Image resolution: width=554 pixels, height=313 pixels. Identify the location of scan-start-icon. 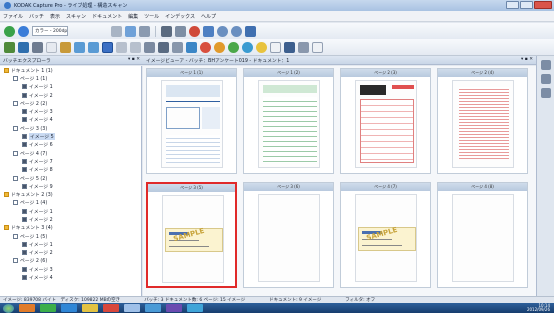
(9, 31).